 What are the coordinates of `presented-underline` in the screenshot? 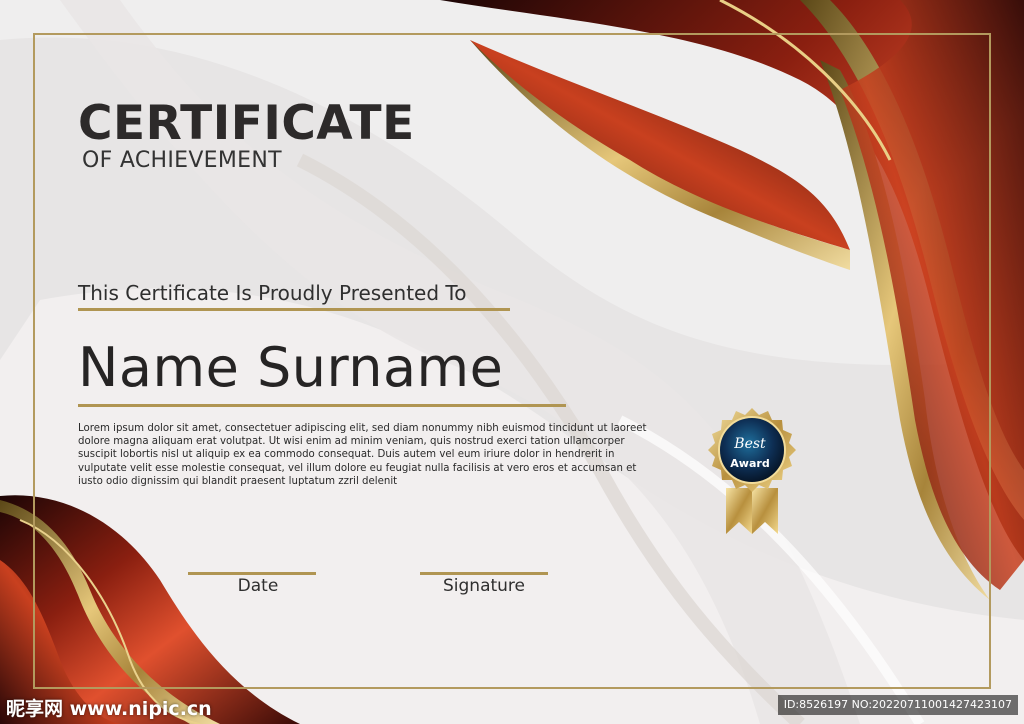 It's located at (294, 309).